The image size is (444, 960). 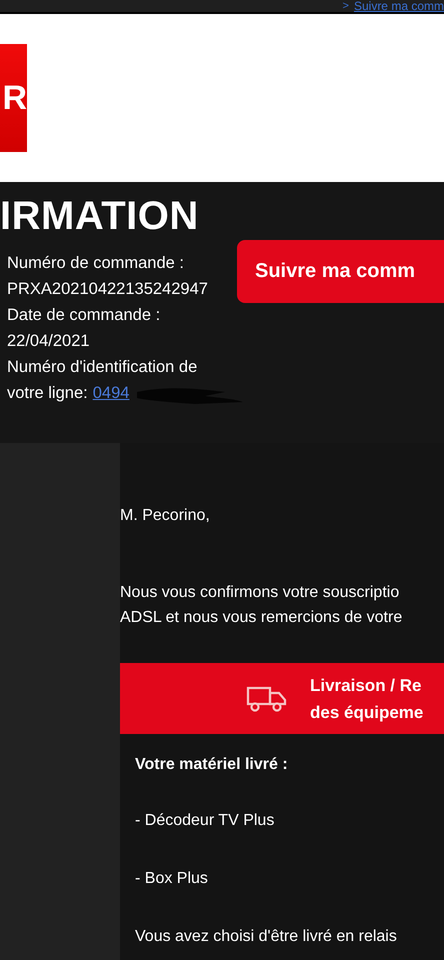 I want to click on logo: R, so click(x=13, y=98).